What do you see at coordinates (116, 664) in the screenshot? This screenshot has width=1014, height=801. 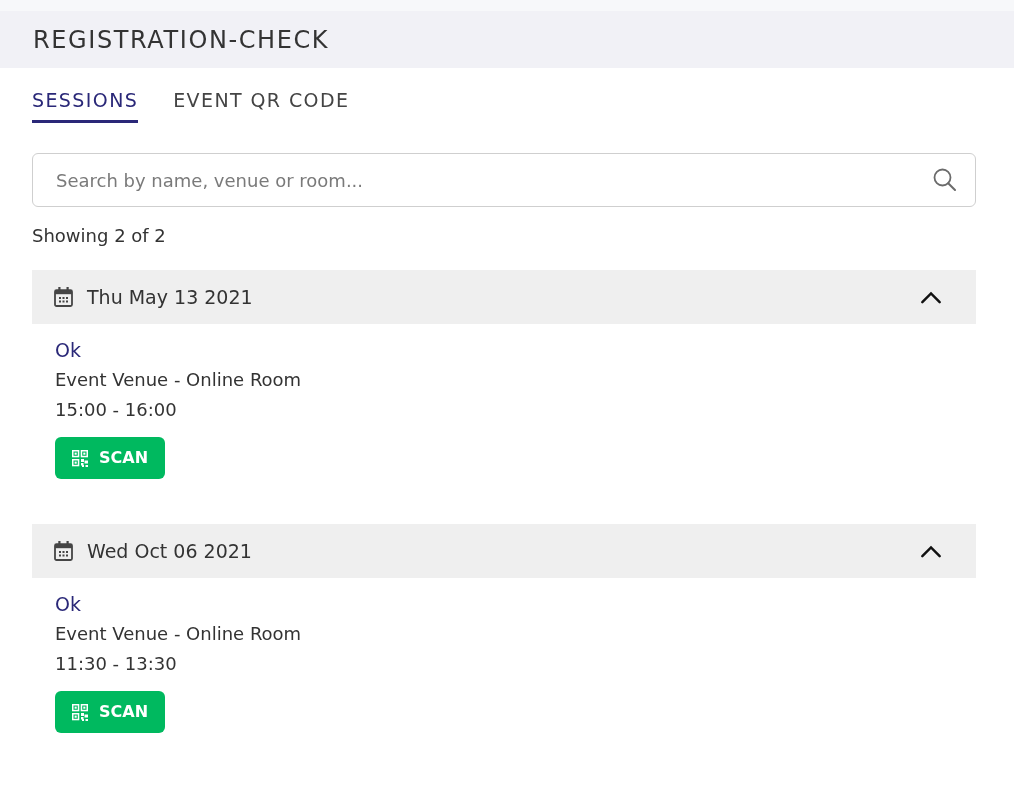 I see `session-time: 11:30 - 13:30` at bounding box center [116, 664].